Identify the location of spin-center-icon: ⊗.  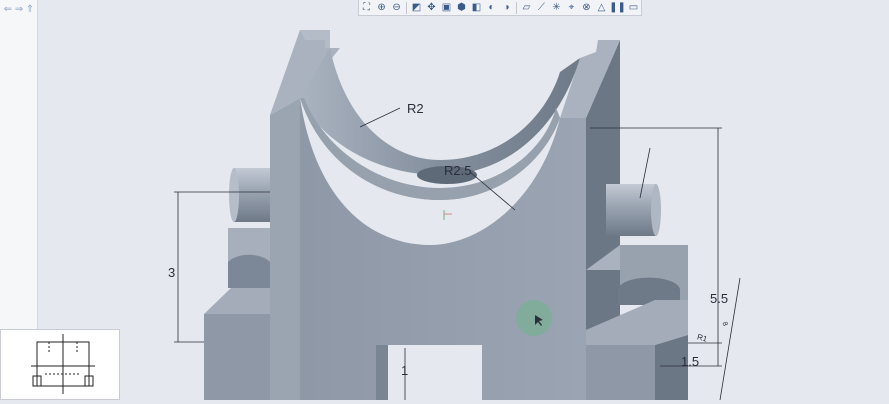
(586, 8).